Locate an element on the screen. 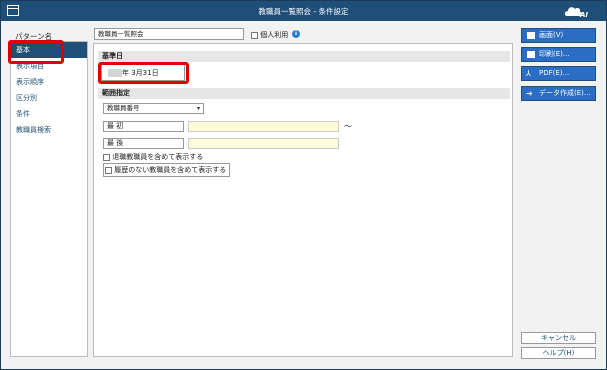 The height and width of the screenshot is (370, 607). sidebar: 基本 表示項目 表示順序 区分別 条件 教職員検索 is located at coordinates (49, 199).